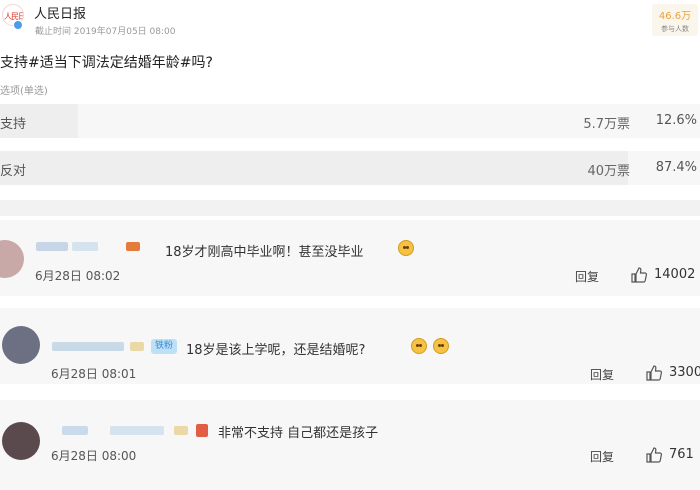  I want to click on comment-text: 非常不支持 自己都还是孩子, so click(298, 433).